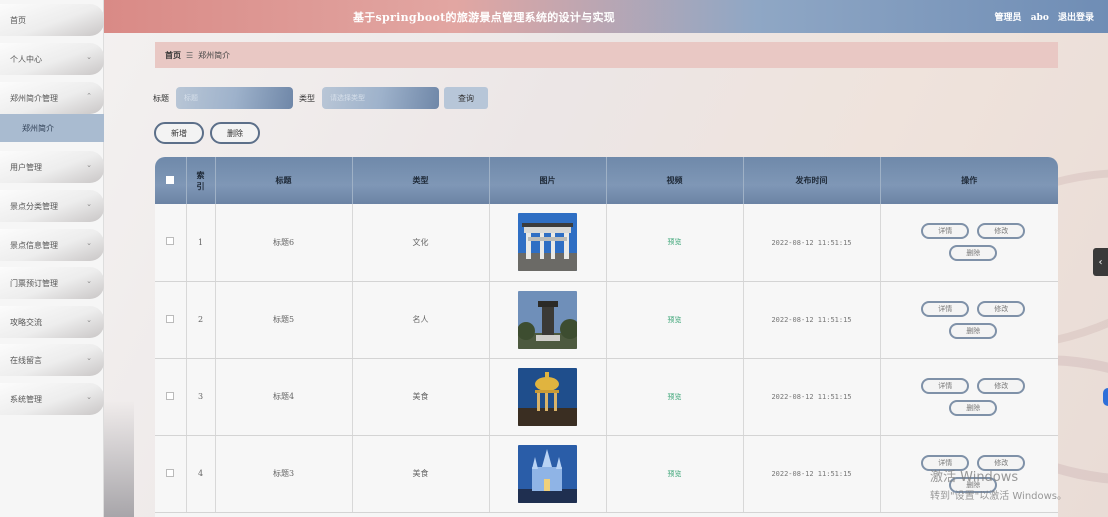 This screenshot has width=1108, height=517. Describe the element at coordinates (380, 98) in the screenshot. I see `type-select` at that location.